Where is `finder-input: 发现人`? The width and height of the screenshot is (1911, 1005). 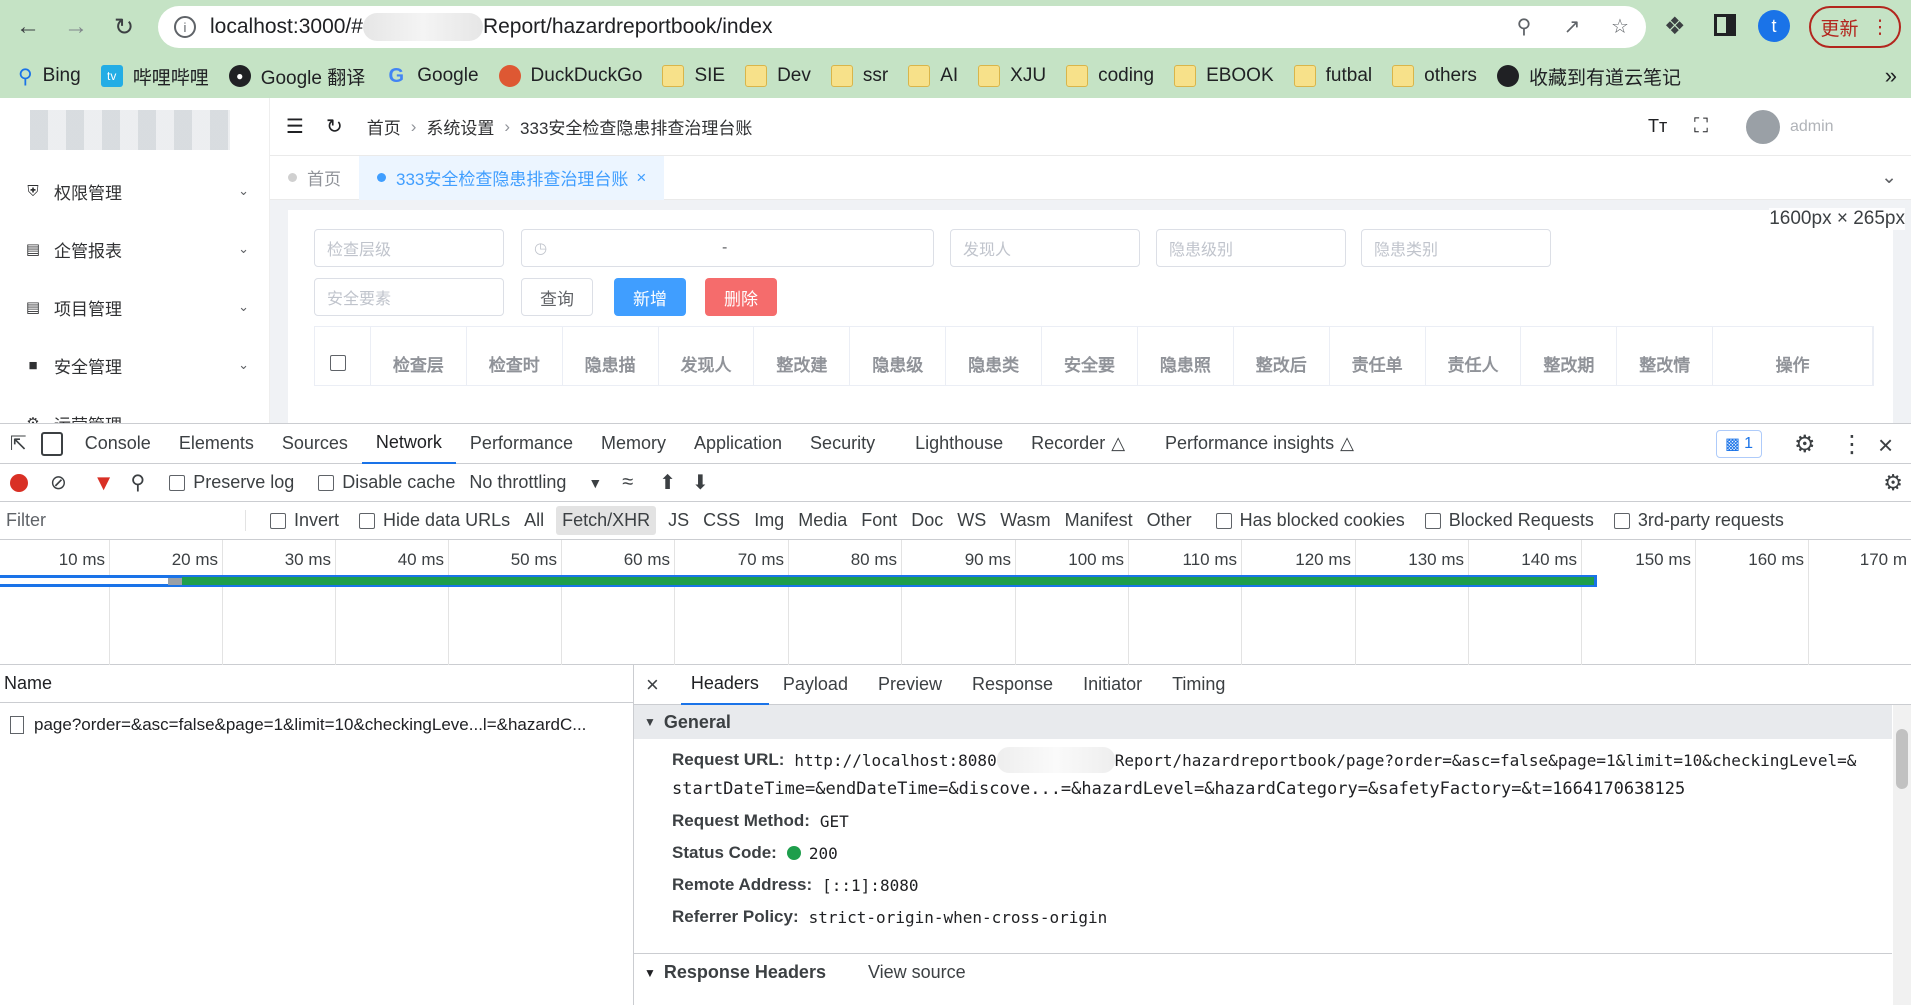
finder-input: 发现人 is located at coordinates (1045, 248).